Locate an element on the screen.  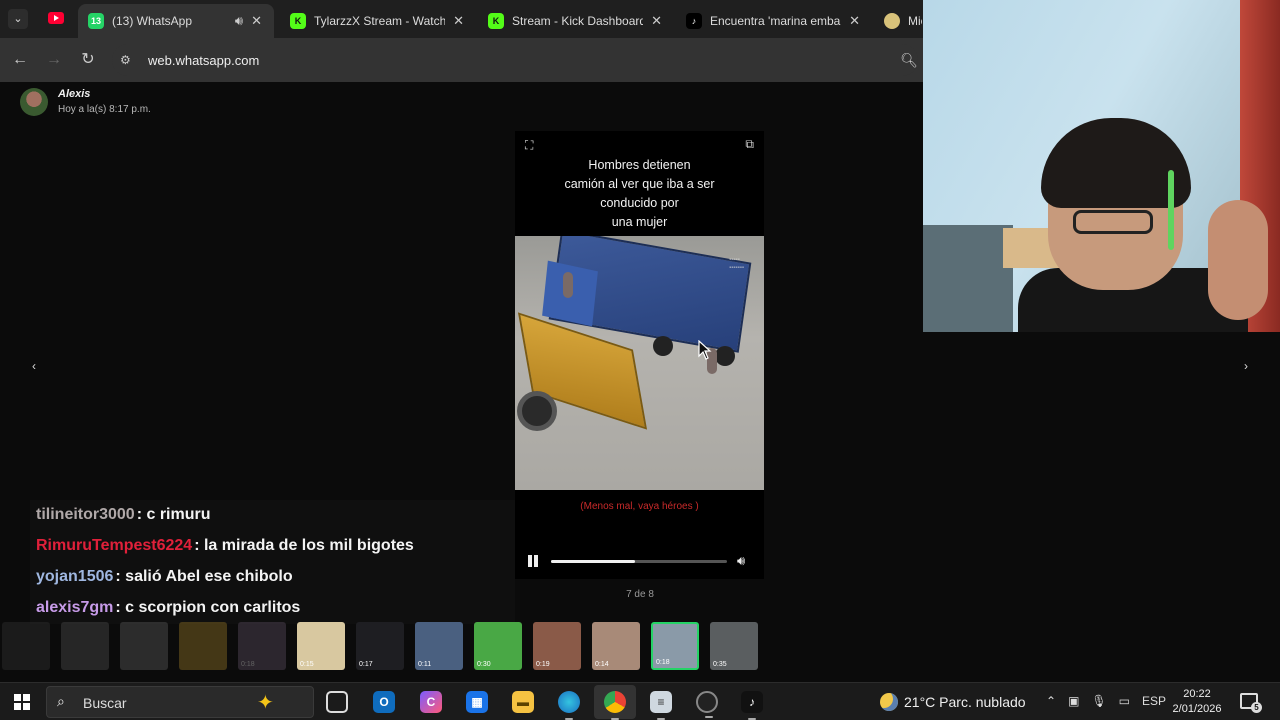
camera-icon: ▣ is located at coordinates (1073, 701).